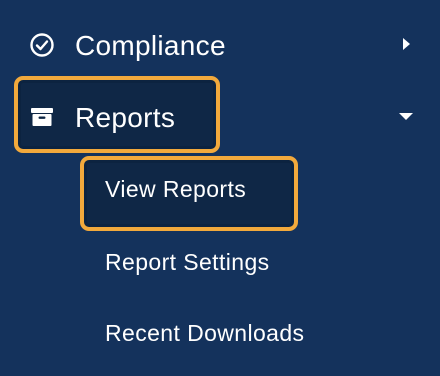 The width and height of the screenshot is (440, 376). I want to click on archive-box-icon, so click(42, 117).